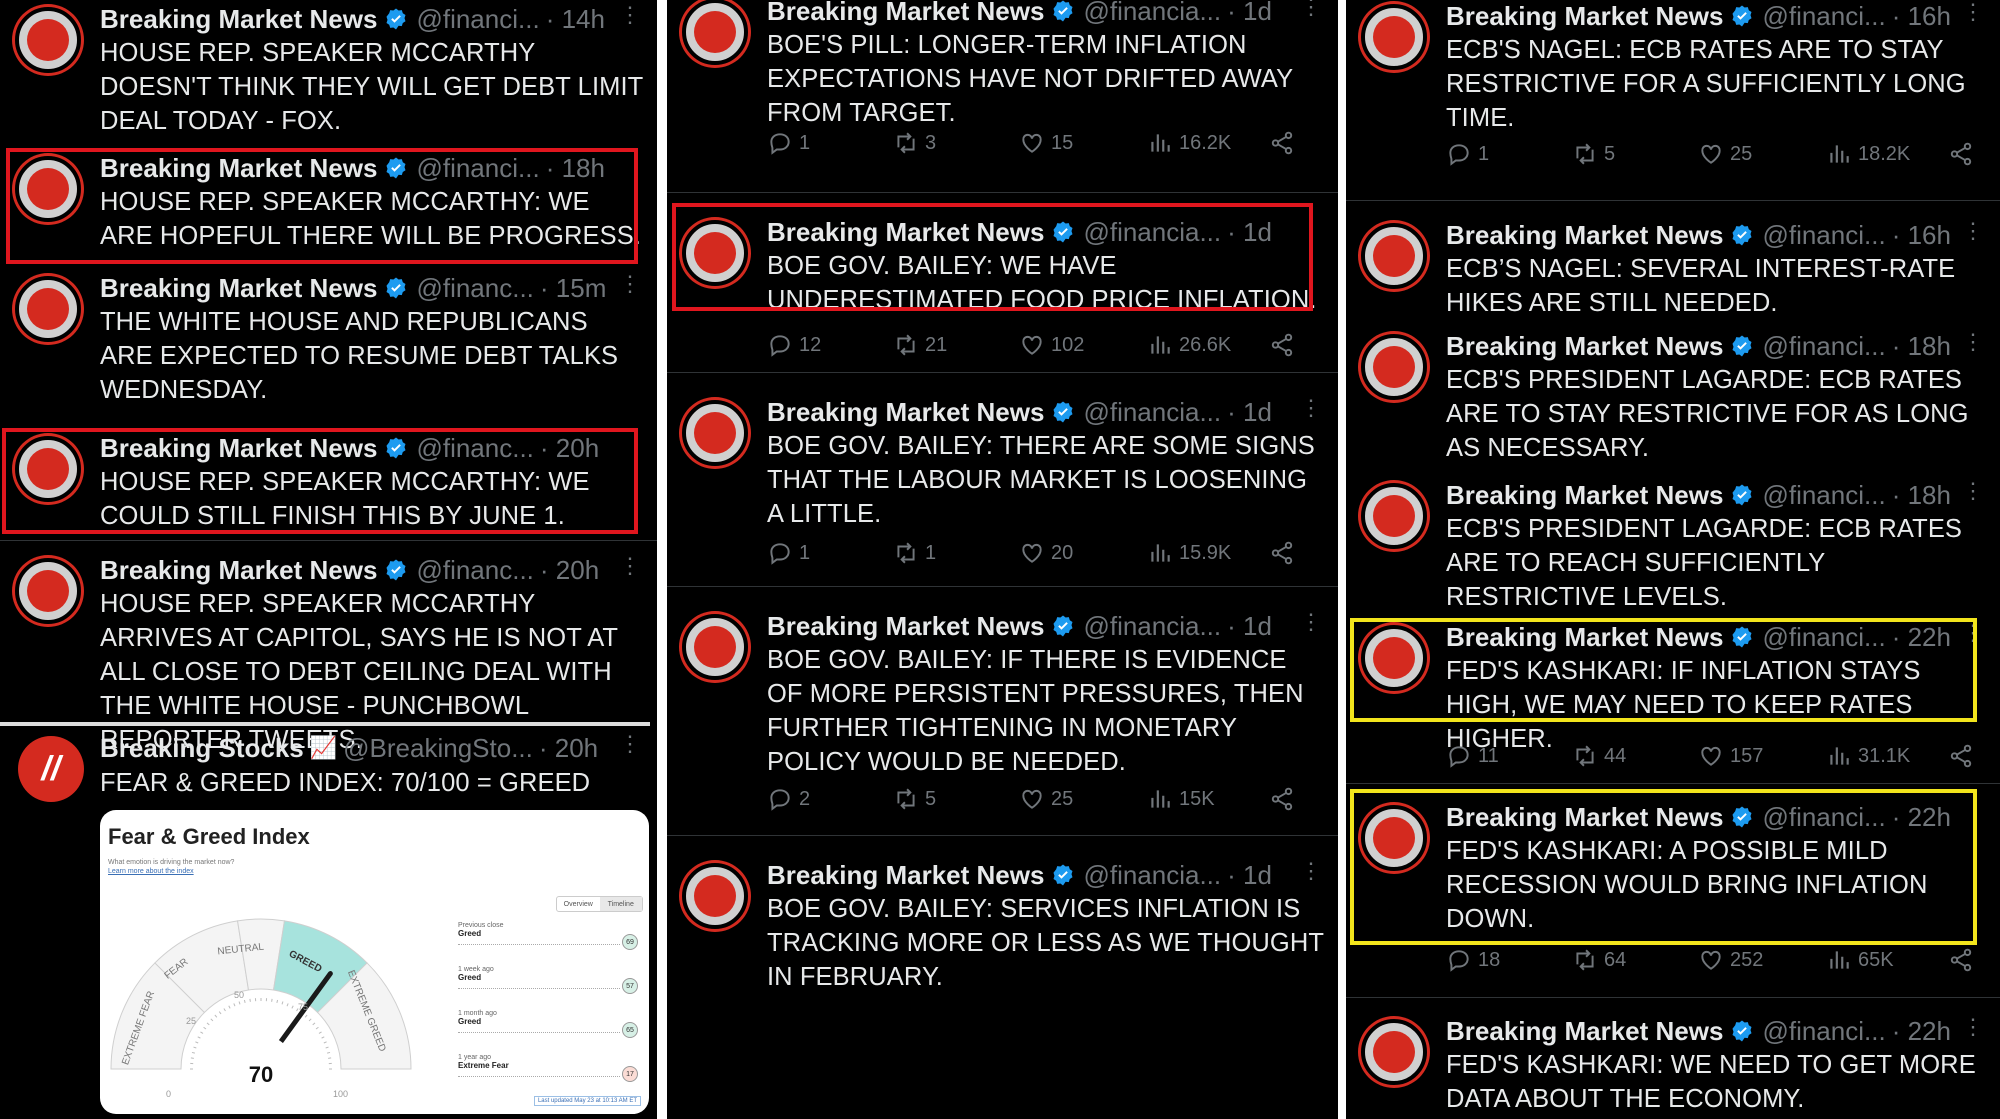  I want to click on views-button: 15K, so click(1181, 799).